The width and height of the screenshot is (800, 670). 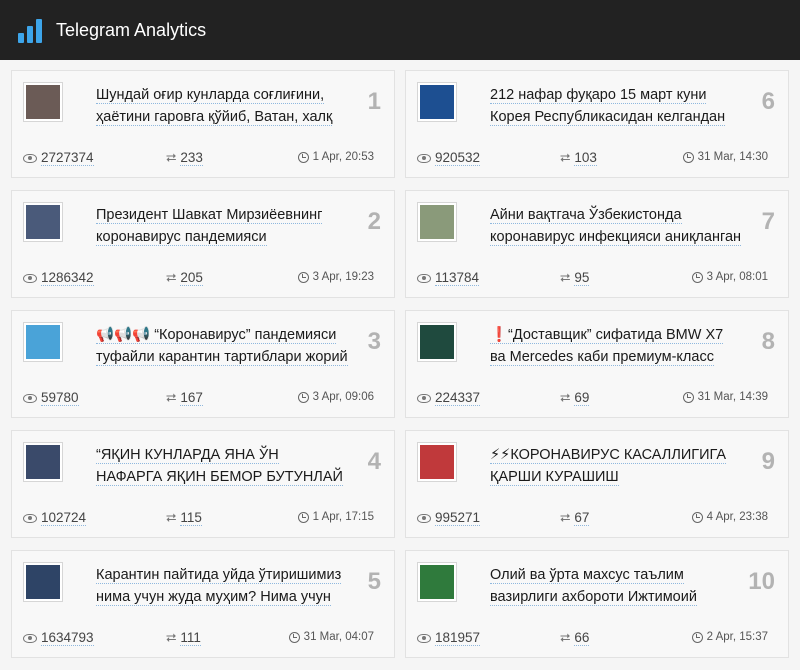 I want to click on views-count: 102724, so click(x=64, y=518).